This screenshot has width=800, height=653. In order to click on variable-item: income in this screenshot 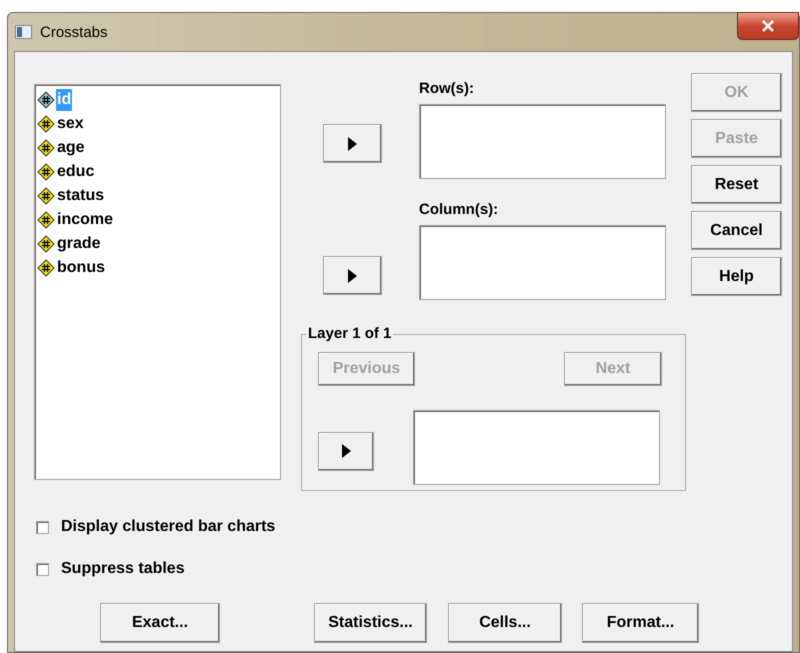, I will do `click(85, 220)`.